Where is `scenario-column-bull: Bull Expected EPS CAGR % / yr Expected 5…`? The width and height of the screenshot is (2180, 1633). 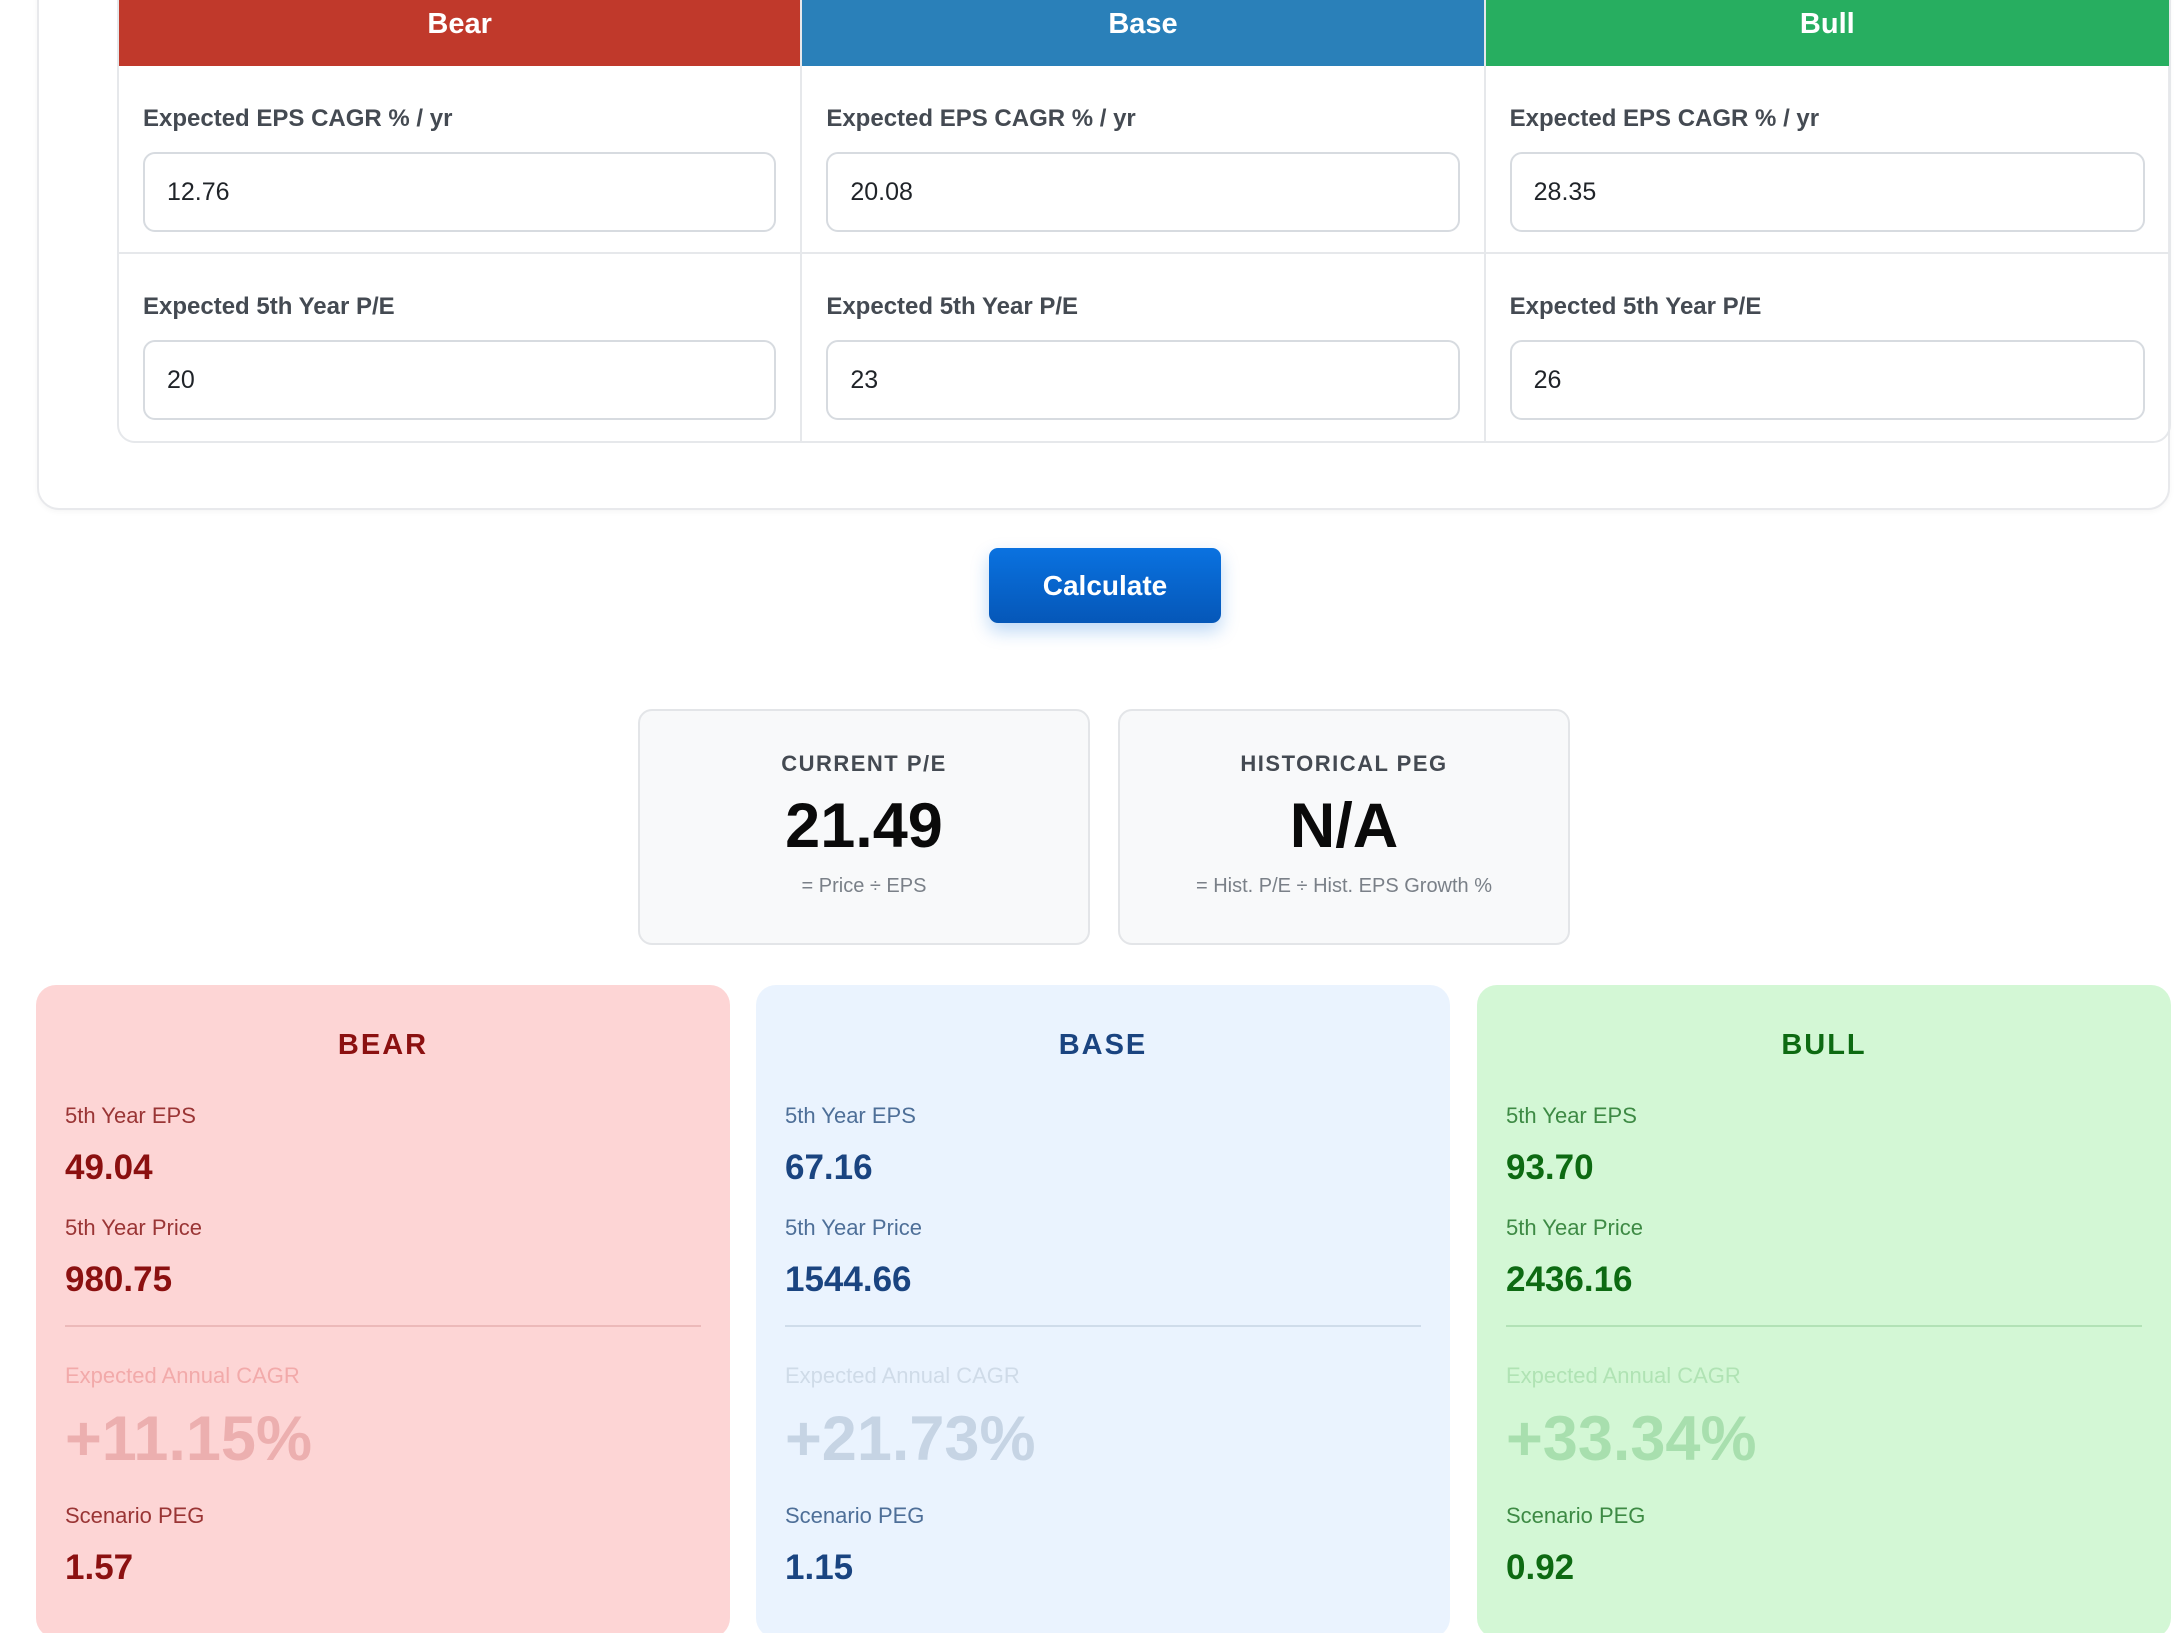
scenario-column-bull: Bull Expected EPS CAGR % / yr Expected 5… is located at coordinates (1827, 220).